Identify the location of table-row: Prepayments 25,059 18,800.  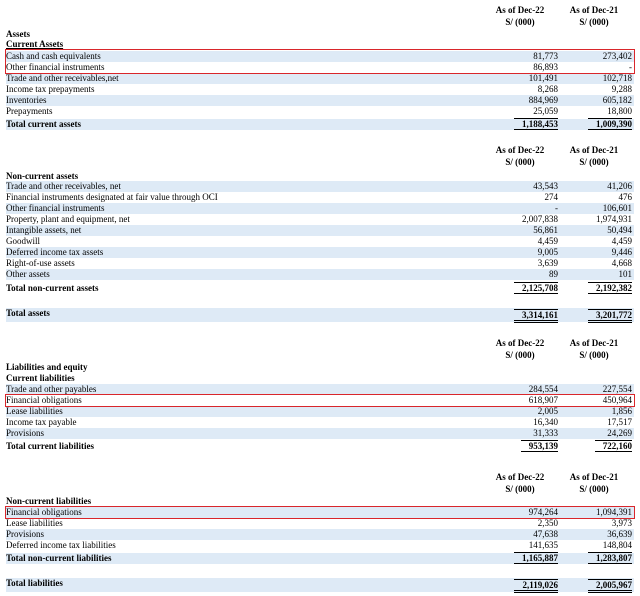
(319, 111).